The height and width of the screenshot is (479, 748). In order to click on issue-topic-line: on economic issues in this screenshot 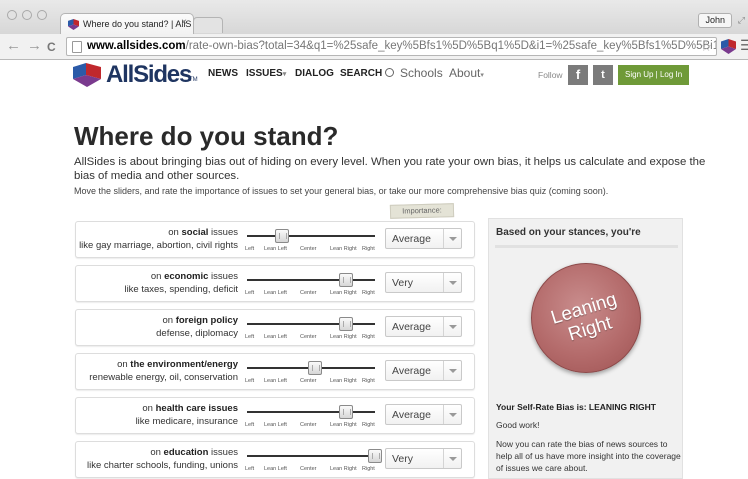, I will do `click(181, 276)`.